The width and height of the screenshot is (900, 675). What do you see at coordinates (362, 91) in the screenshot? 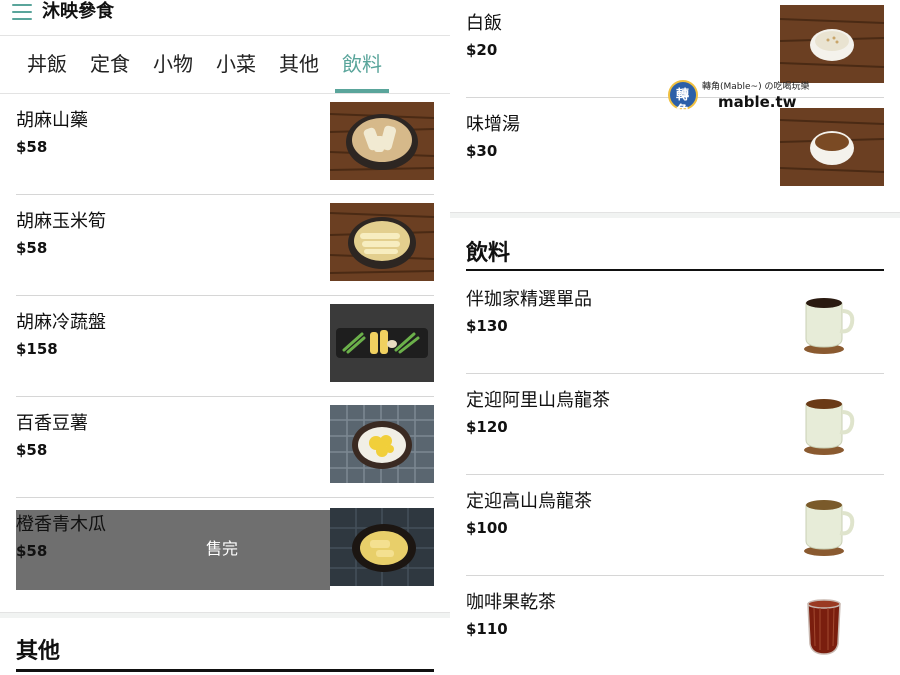
I see `active-tab-indicator` at bounding box center [362, 91].